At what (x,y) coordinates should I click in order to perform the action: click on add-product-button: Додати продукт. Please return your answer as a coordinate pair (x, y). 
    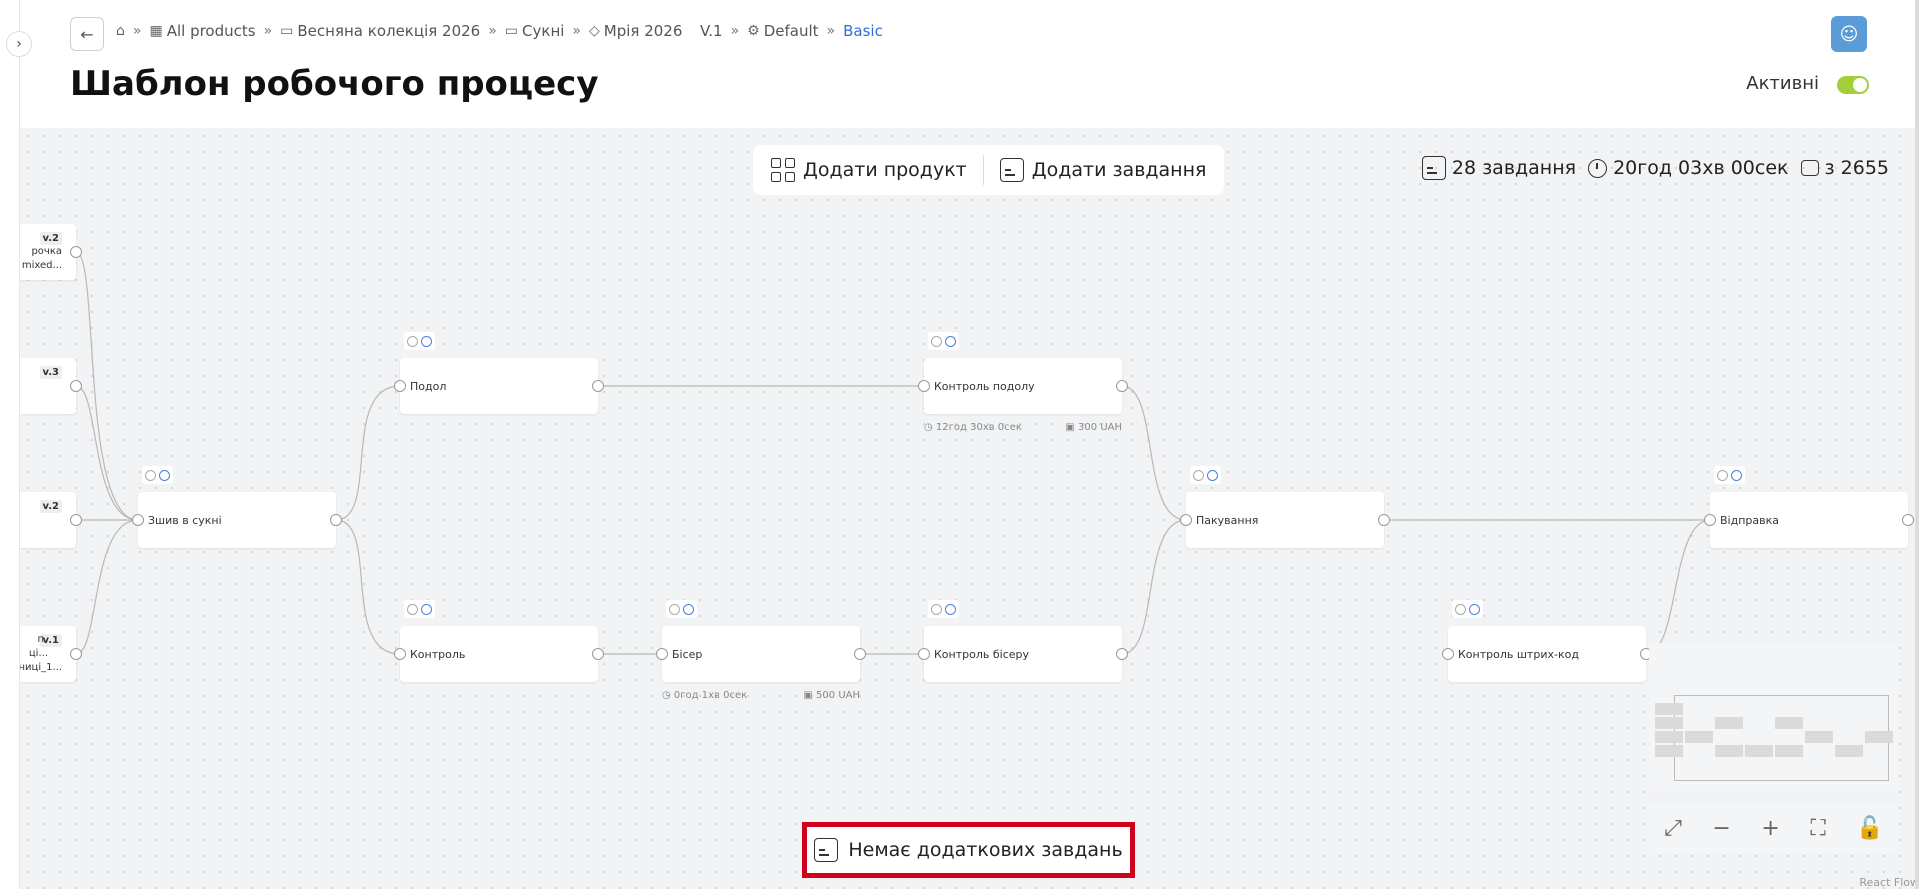
    Looking at the image, I should click on (869, 170).